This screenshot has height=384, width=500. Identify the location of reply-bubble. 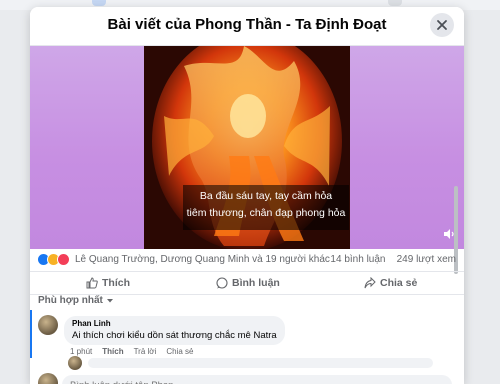
(260, 363).